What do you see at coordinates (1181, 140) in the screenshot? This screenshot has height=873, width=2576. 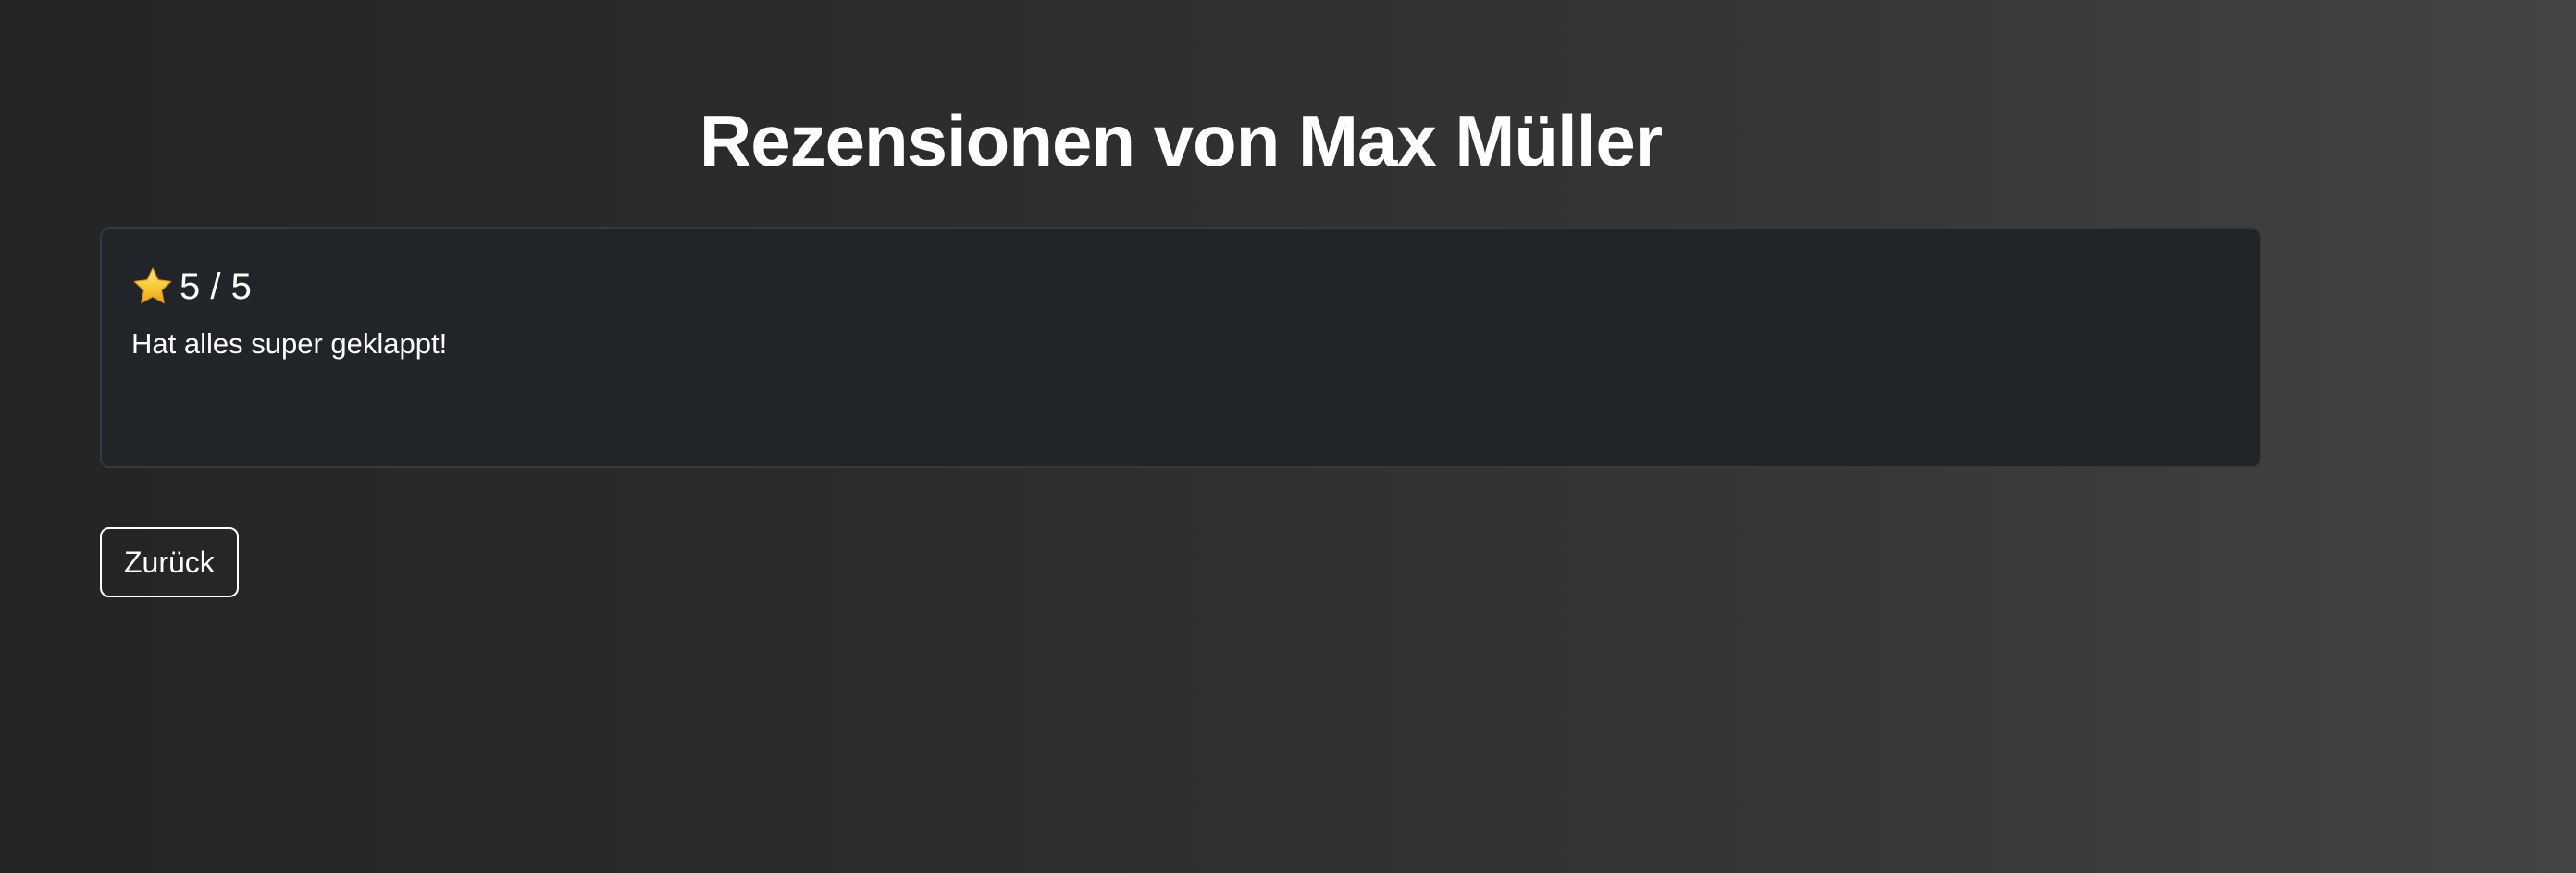 I see `page-title: Rezensionen von Max Müller` at bounding box center [1181, 140].